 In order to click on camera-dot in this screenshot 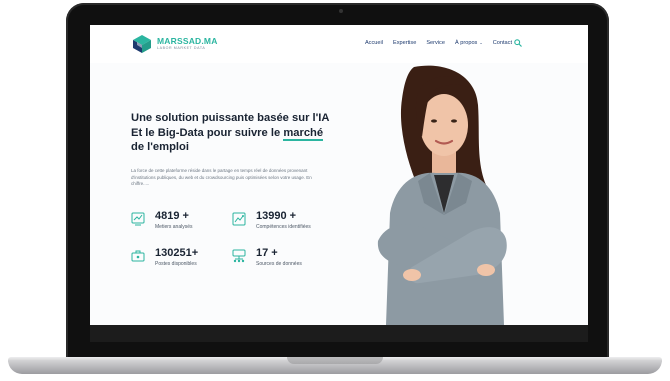, I will do `click(341, 11)`.